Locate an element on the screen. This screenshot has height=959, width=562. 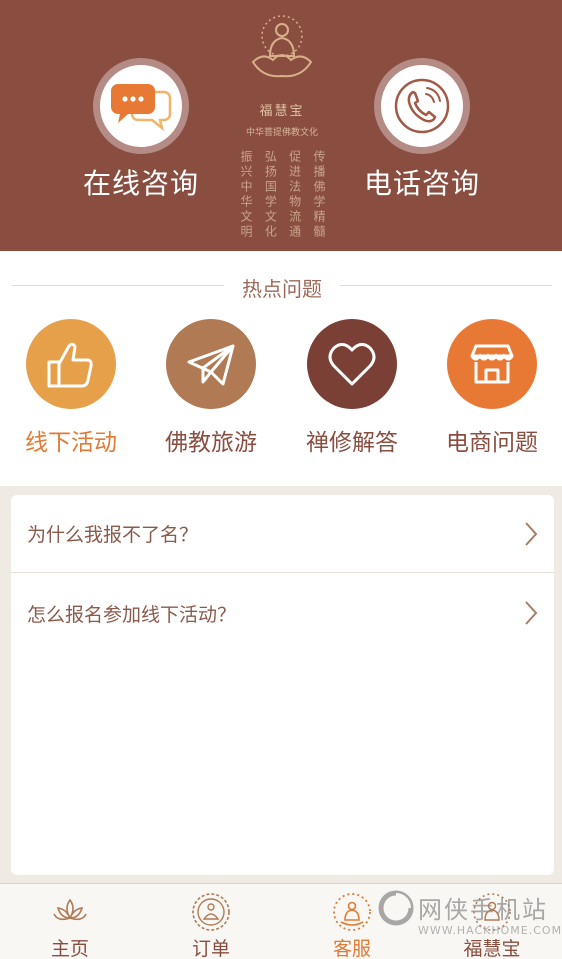
phone-icon is located at coordinates (422, 106).